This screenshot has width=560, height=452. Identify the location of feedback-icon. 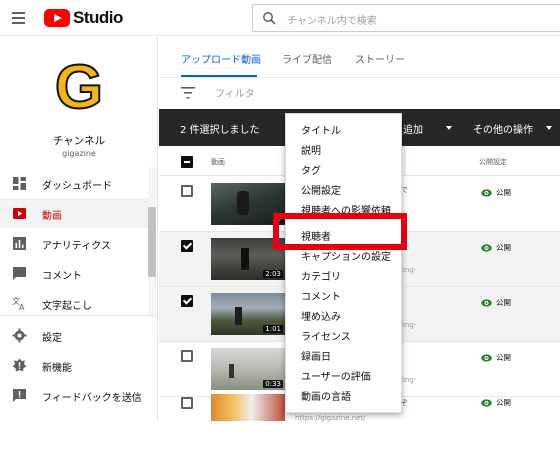
(19, 395).